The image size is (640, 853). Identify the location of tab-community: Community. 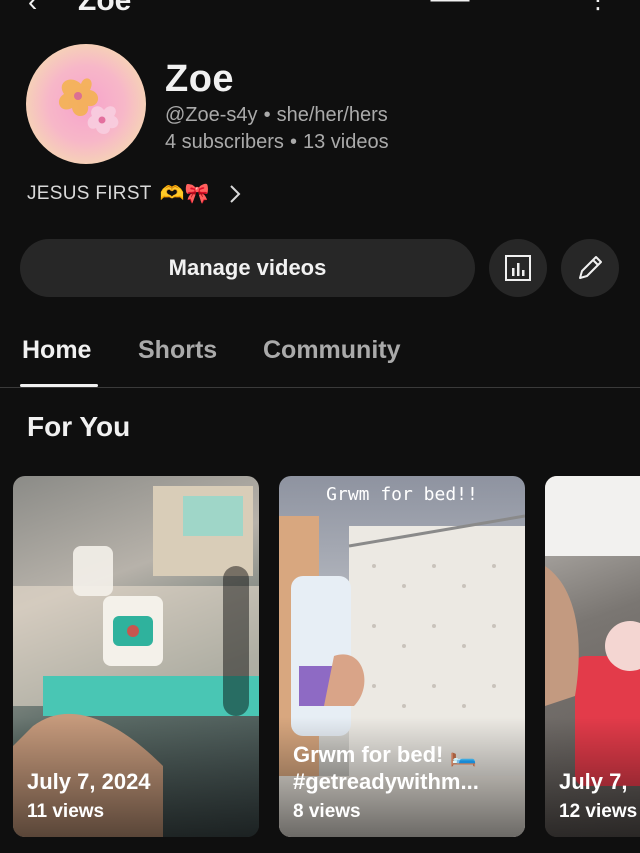
(332, 350).